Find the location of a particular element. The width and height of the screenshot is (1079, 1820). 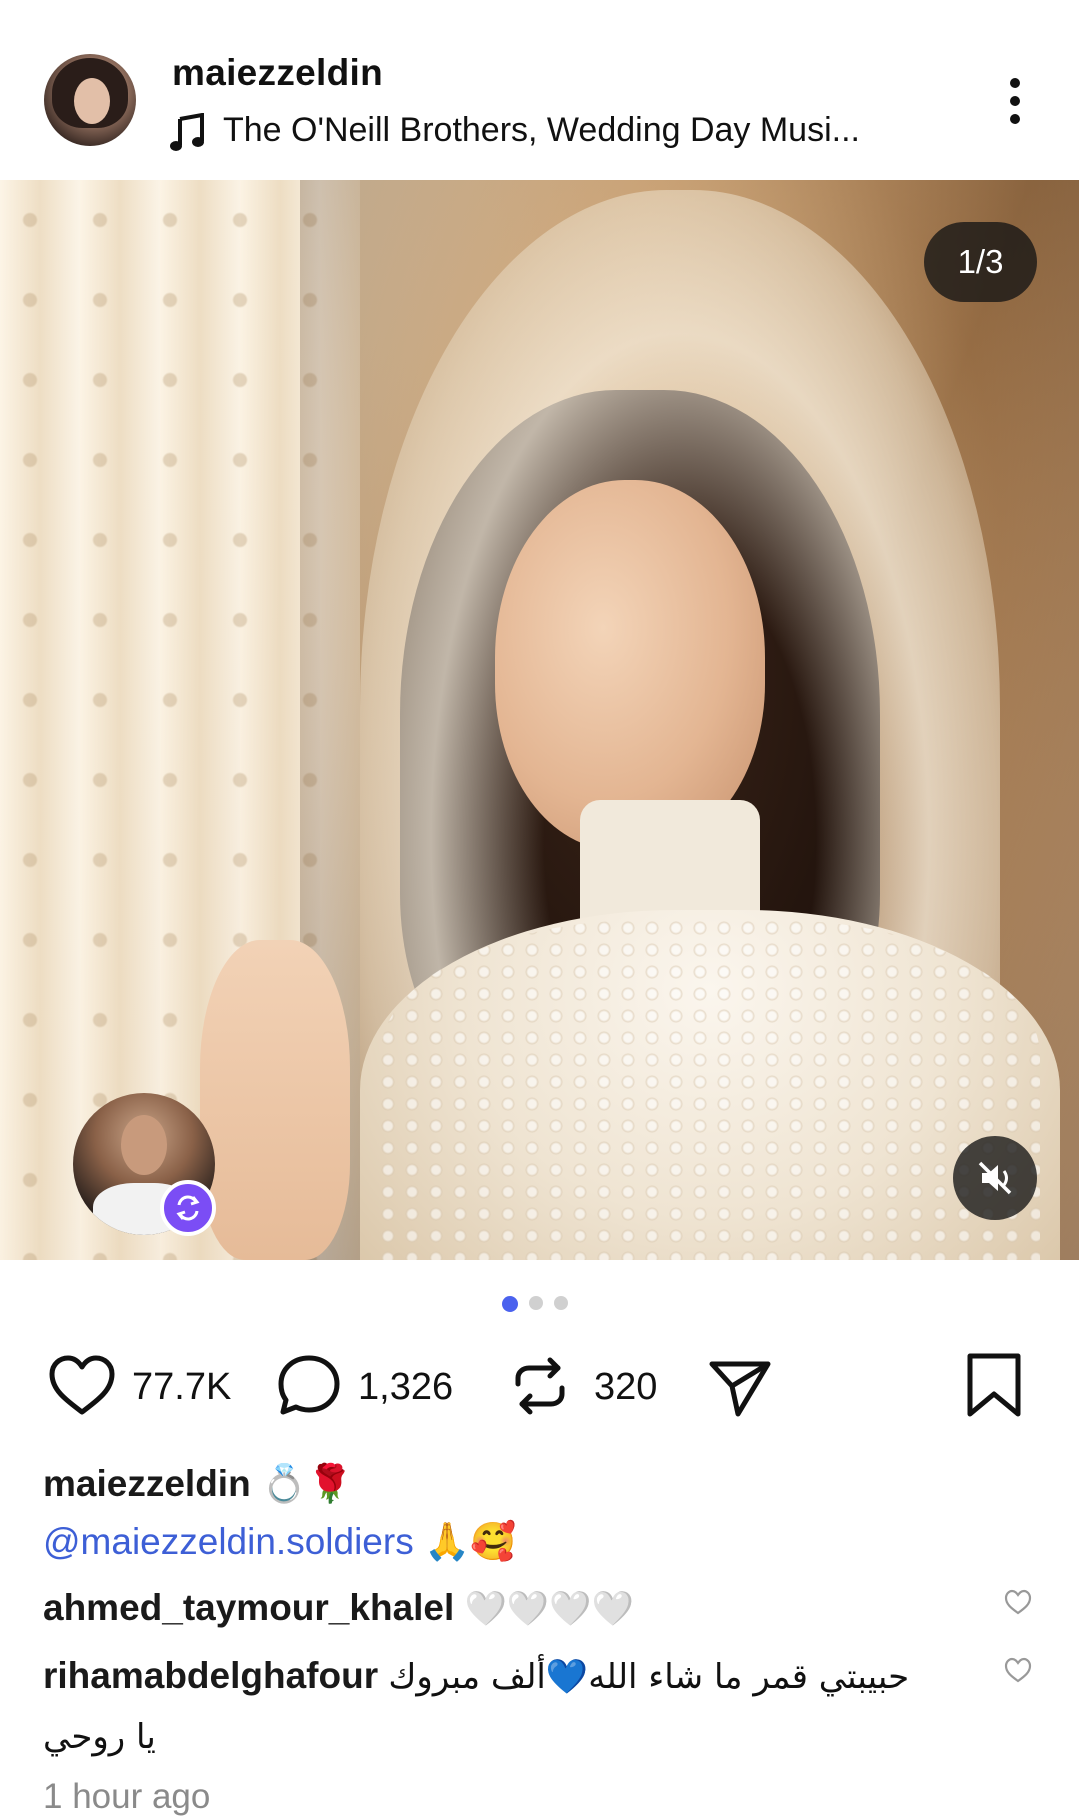

music-note-icon is located at coordinates (187, 132).